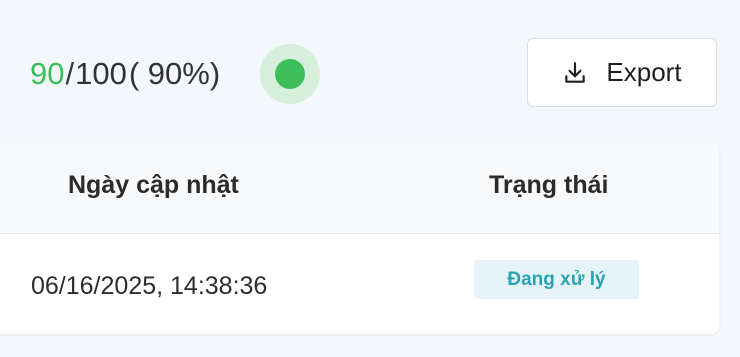 The image size is (740, 357). What do you see at coordinates (153, 185) in the screenshot?
I see `column-header-updated-date: Ngày cập nhật` at bounding box center [153, 185].